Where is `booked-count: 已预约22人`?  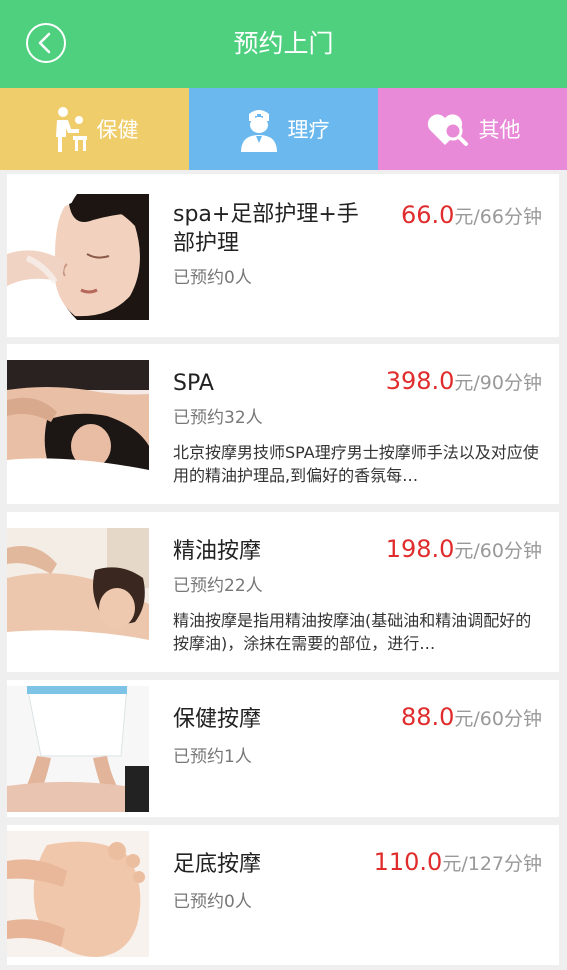 booked-count: 已预约22人 is located at coordinates (218, 586).